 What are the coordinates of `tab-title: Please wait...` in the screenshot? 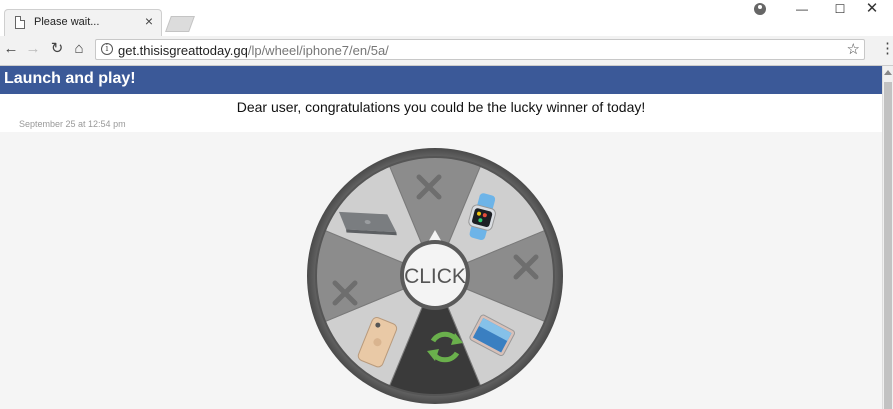 It's located at (67, 22).